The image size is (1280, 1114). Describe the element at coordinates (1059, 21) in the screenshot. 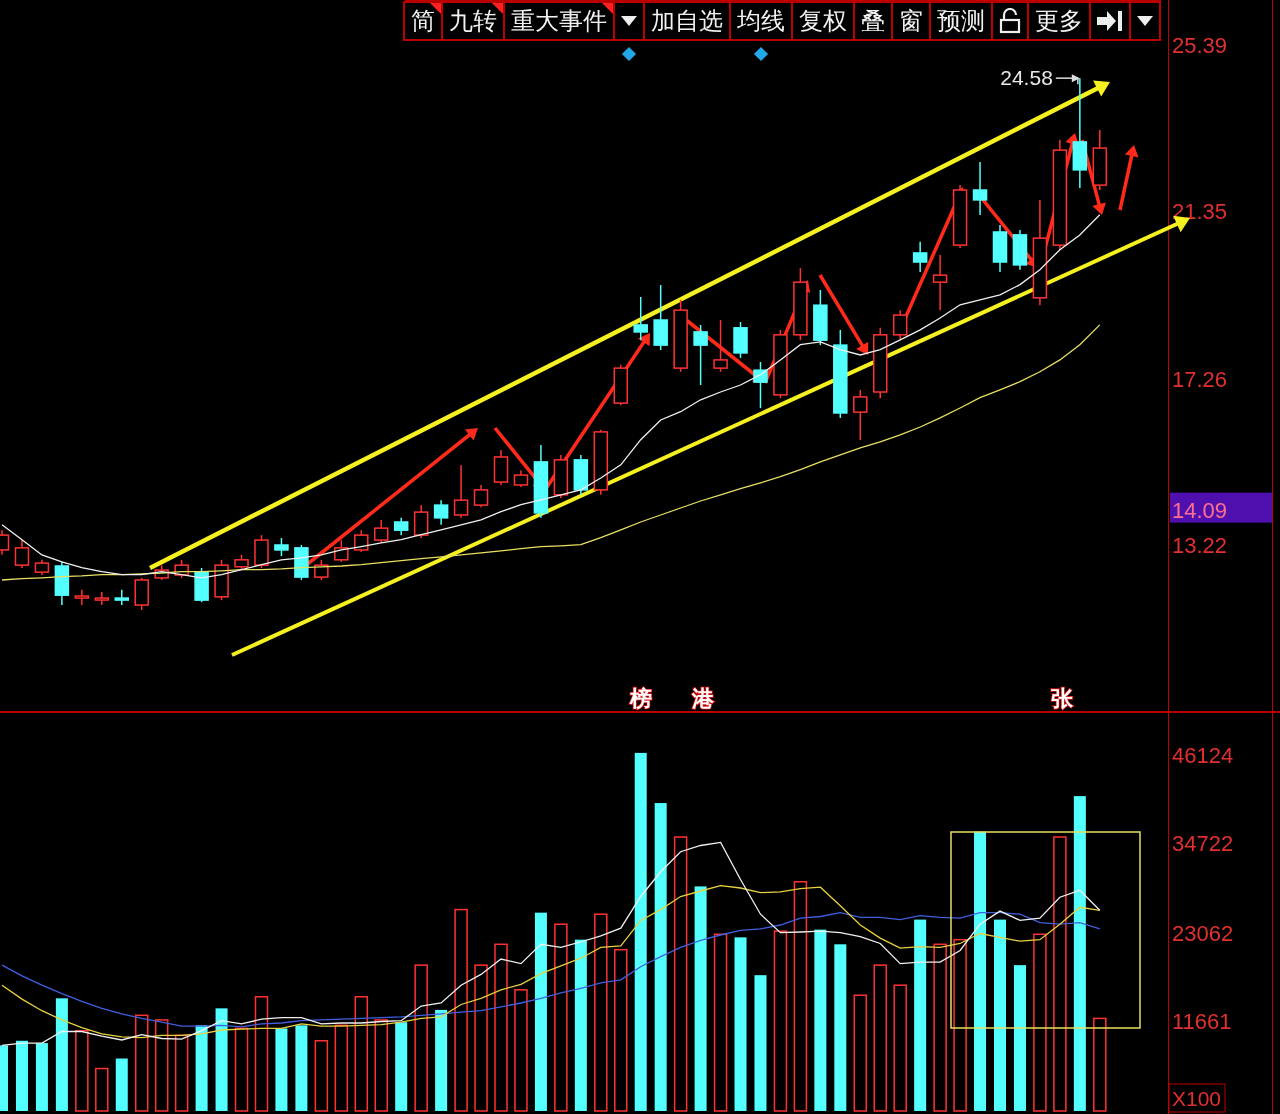

I see `toolbar-button: 更多` at that location.